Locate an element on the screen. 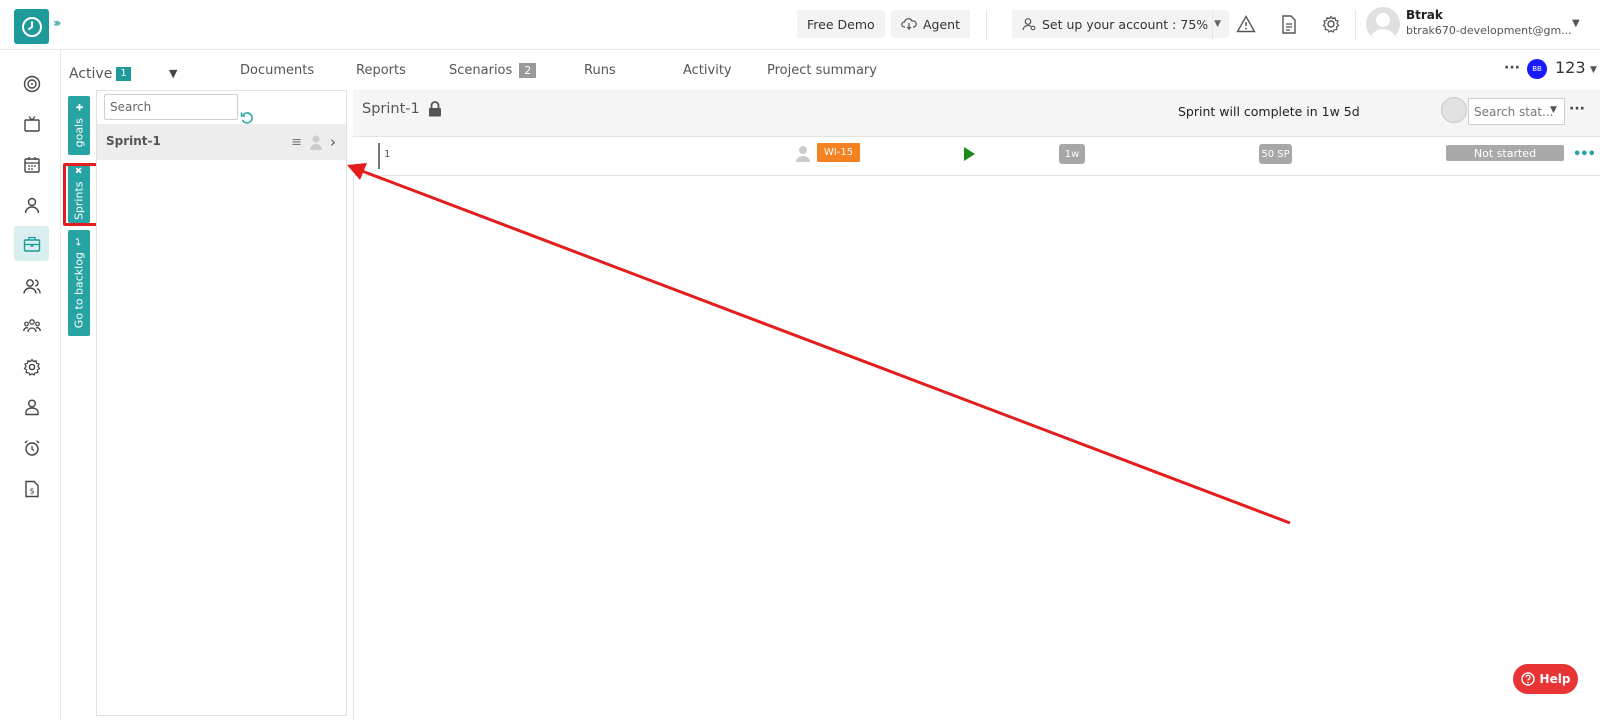 Image resolution: width=1600 pixels, height=720 pixels. tv-nav is located at coordinates (31, 123).